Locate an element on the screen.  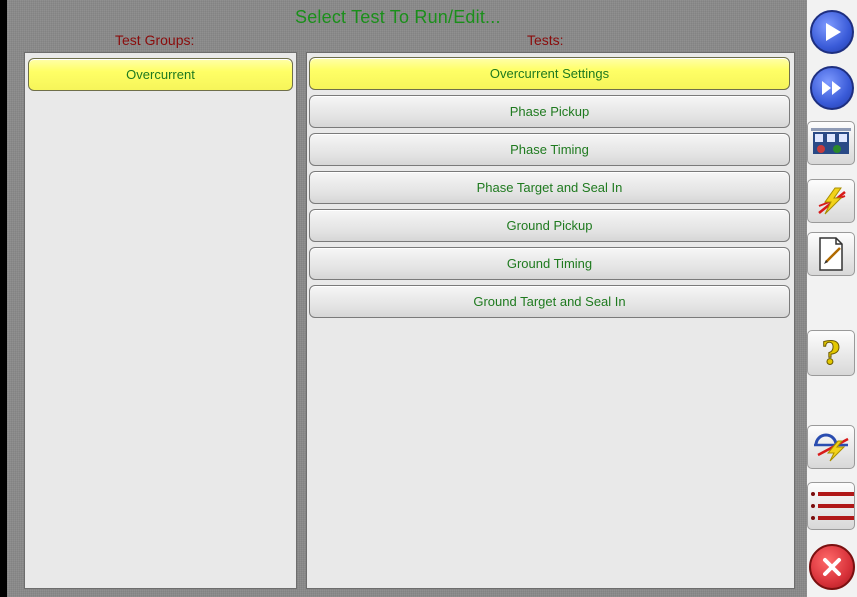
report-edit-button is located at coordinates (831, 254).